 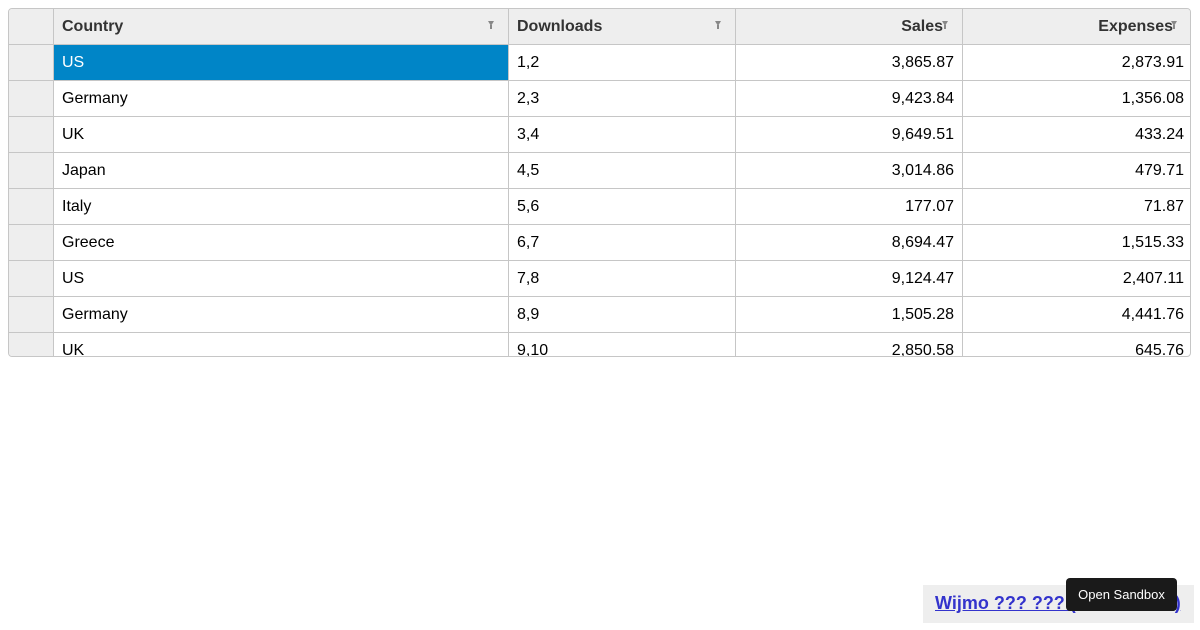 What do you see at coordinates (849, 171) in the screenshot?
I see `sales-cell: 3,014.86` at bounding box center [849, 171].